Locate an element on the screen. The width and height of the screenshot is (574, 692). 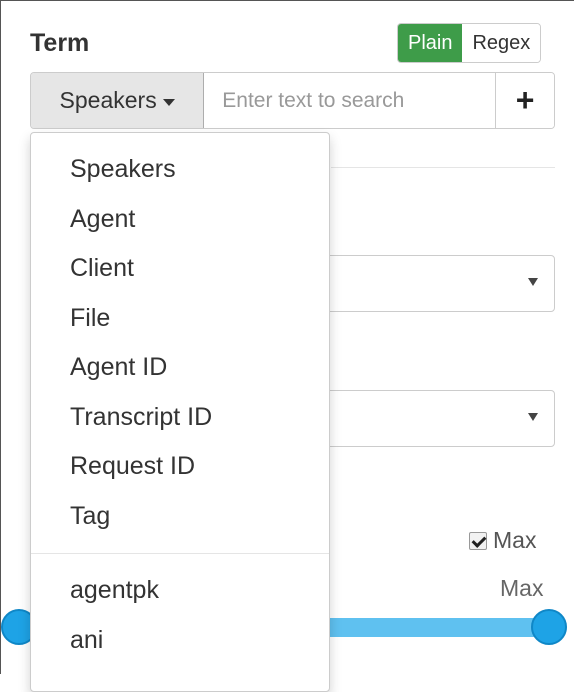
range-slider-max-handle is located at coordinates (549, 627).